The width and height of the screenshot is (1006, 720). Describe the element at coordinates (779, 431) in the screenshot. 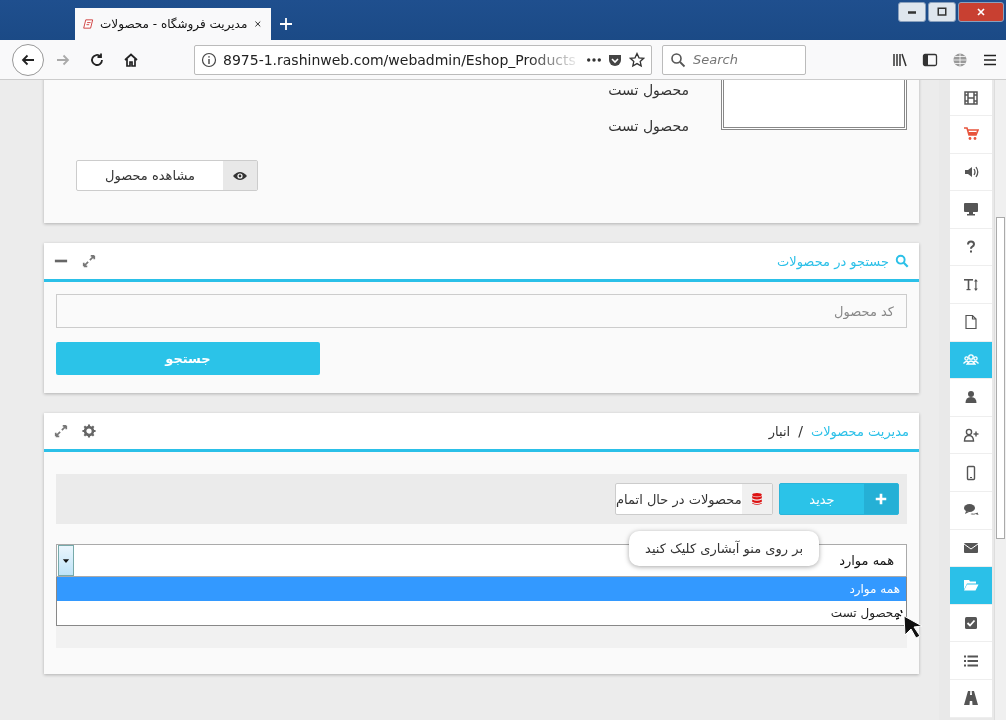

I see `breadcrumb-current: انبار` at that location.